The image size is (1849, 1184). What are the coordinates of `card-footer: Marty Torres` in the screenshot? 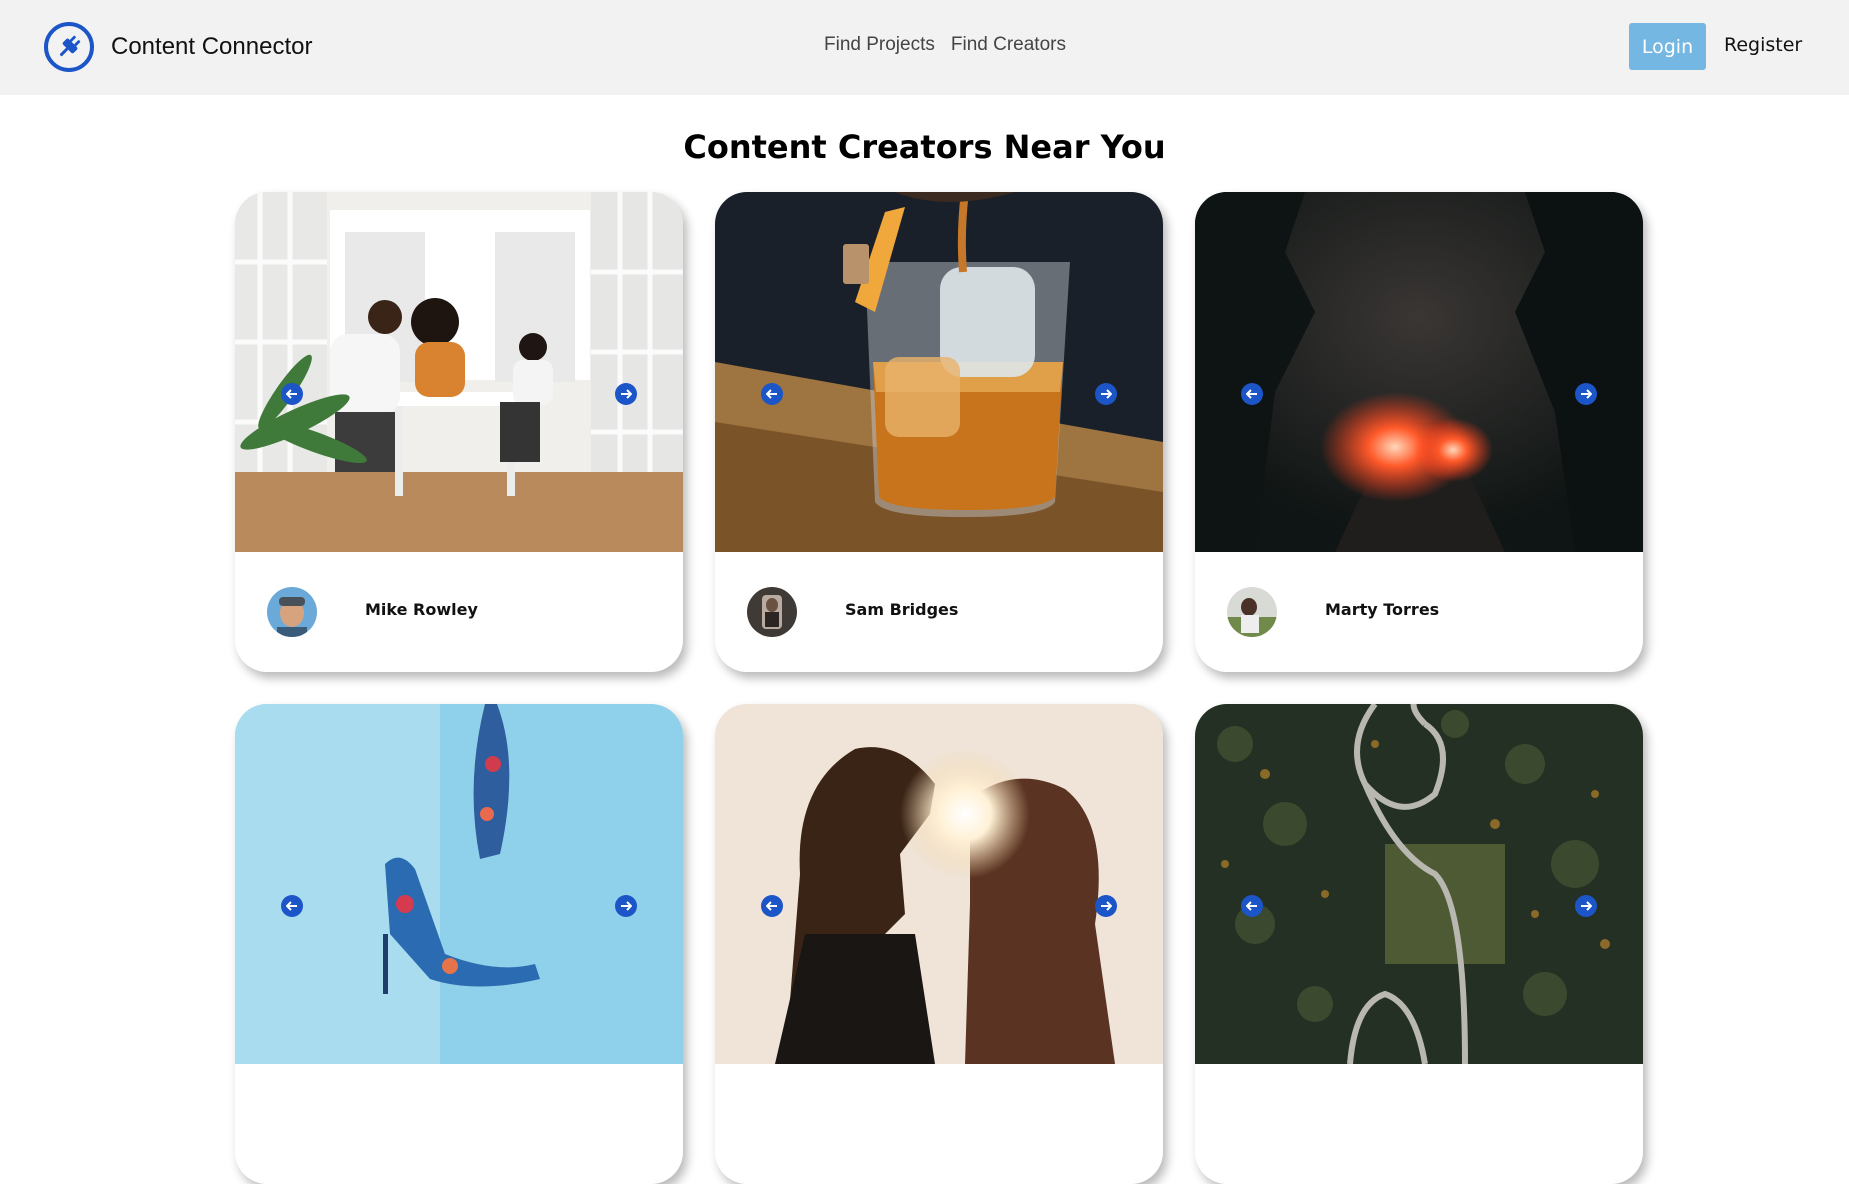 It's located at (1419, 612).